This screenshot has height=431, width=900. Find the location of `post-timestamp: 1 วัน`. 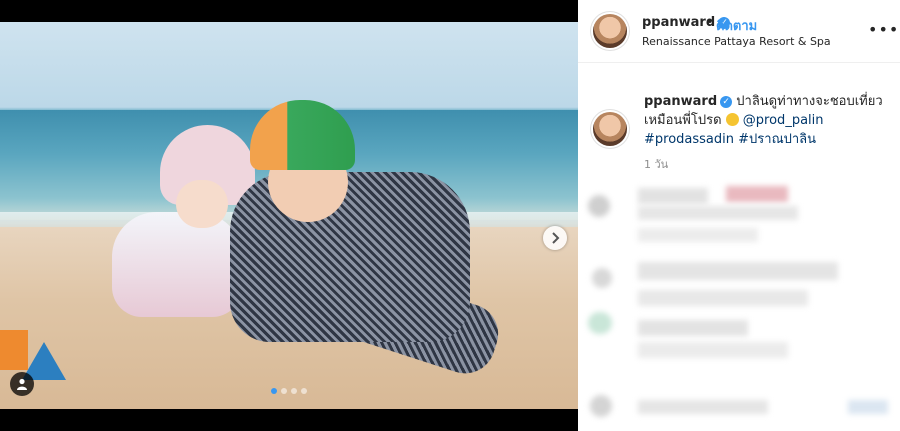

post-timestamp: 1 วัน is located at coordinates (656, 164).